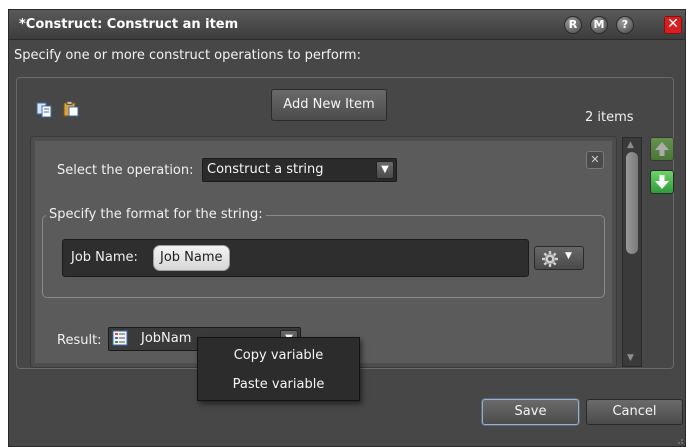  I want to click on operation-select: Construct a string ▼, so click(299, 170).